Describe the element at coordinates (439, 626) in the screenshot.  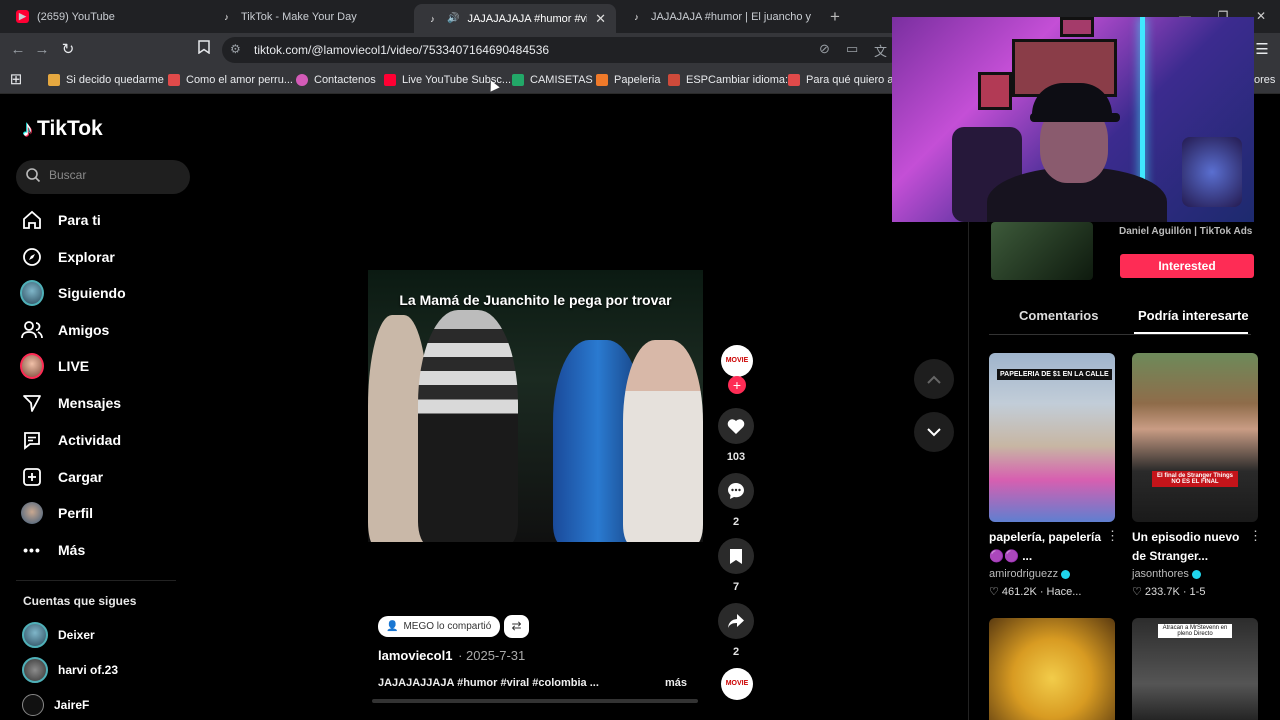
I see `shared-by-badge: 👤 MEGO lo compartió` at that location.